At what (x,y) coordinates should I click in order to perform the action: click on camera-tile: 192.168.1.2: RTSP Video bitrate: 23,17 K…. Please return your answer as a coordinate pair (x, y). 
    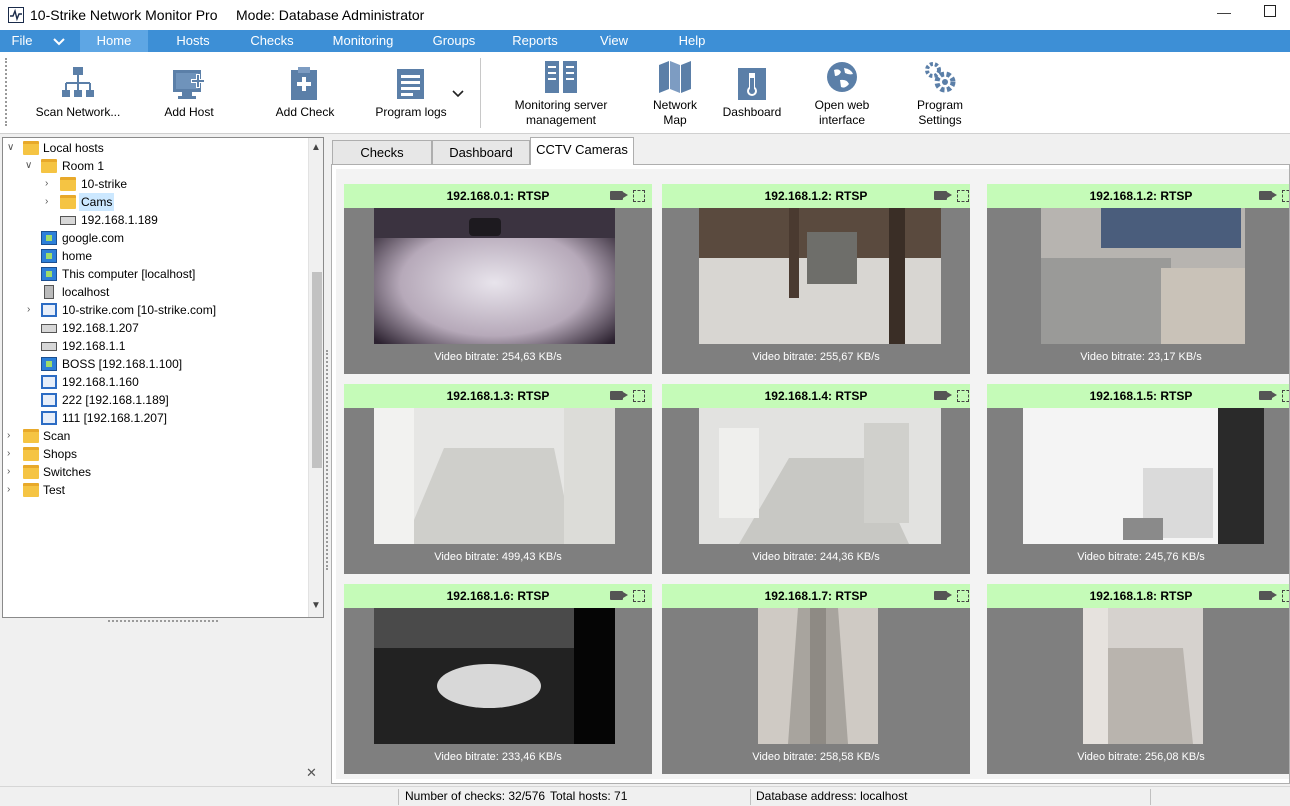
    Looking at the image, I should click on (1138, 279).